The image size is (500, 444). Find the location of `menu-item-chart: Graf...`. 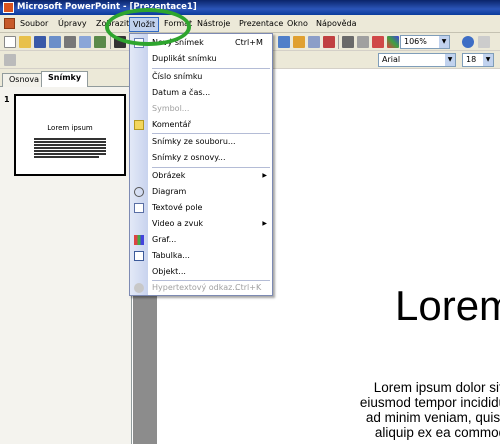

menu-item-chart: Graf... is located at coordinates (201, 240).